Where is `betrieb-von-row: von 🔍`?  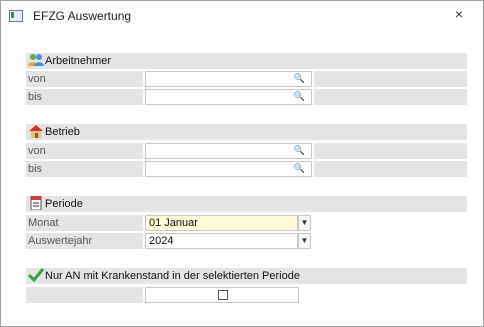 betrieb-von-row: von 🔍 is located at coordinates (246, 151).